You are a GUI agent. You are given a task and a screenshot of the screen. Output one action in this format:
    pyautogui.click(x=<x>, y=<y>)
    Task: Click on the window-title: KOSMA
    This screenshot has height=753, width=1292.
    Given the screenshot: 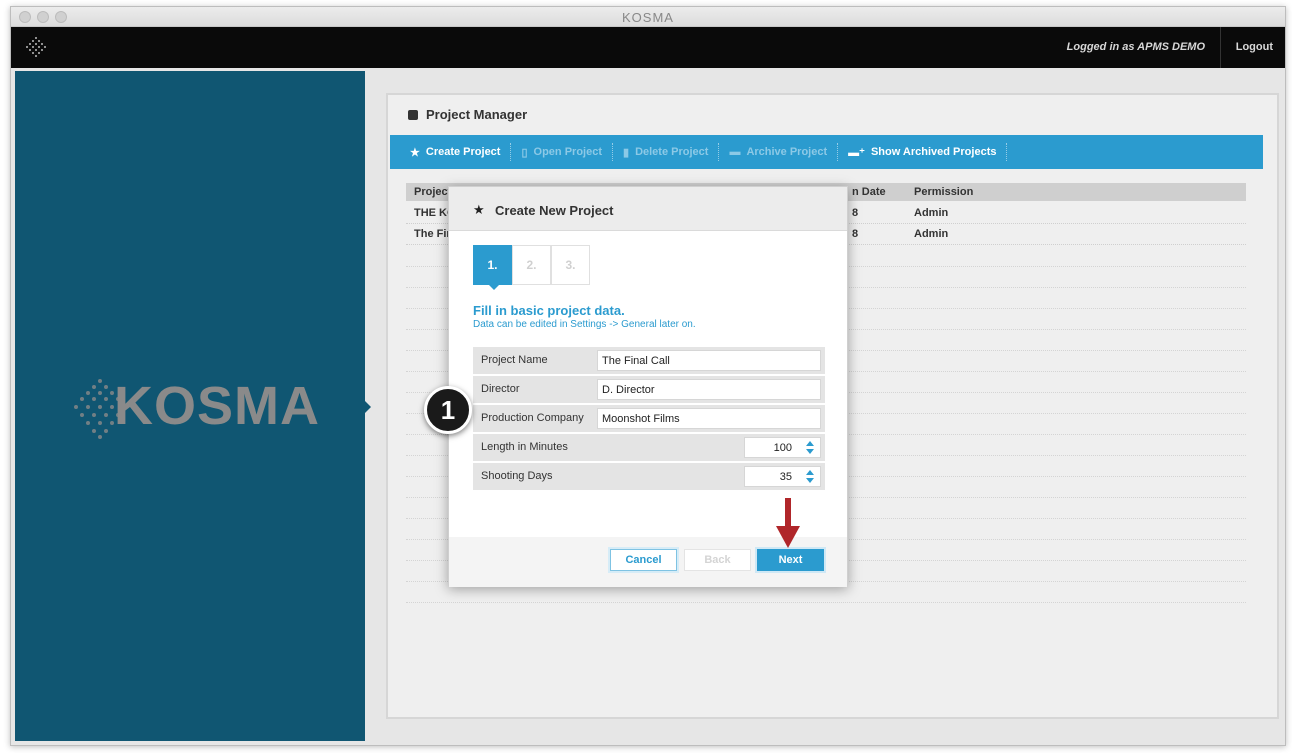 What is the action you would take?
    pyautogui.click(x=648, y=17)
    